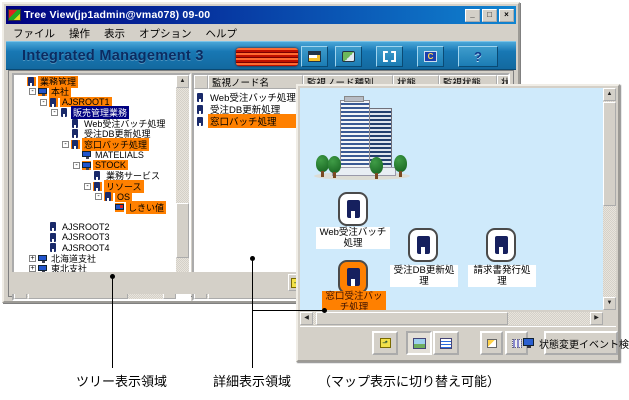 The image size is (629, 400). I want to click on map-toolbar: ⬏ 状態変更イベント検索, so click(464, 342).